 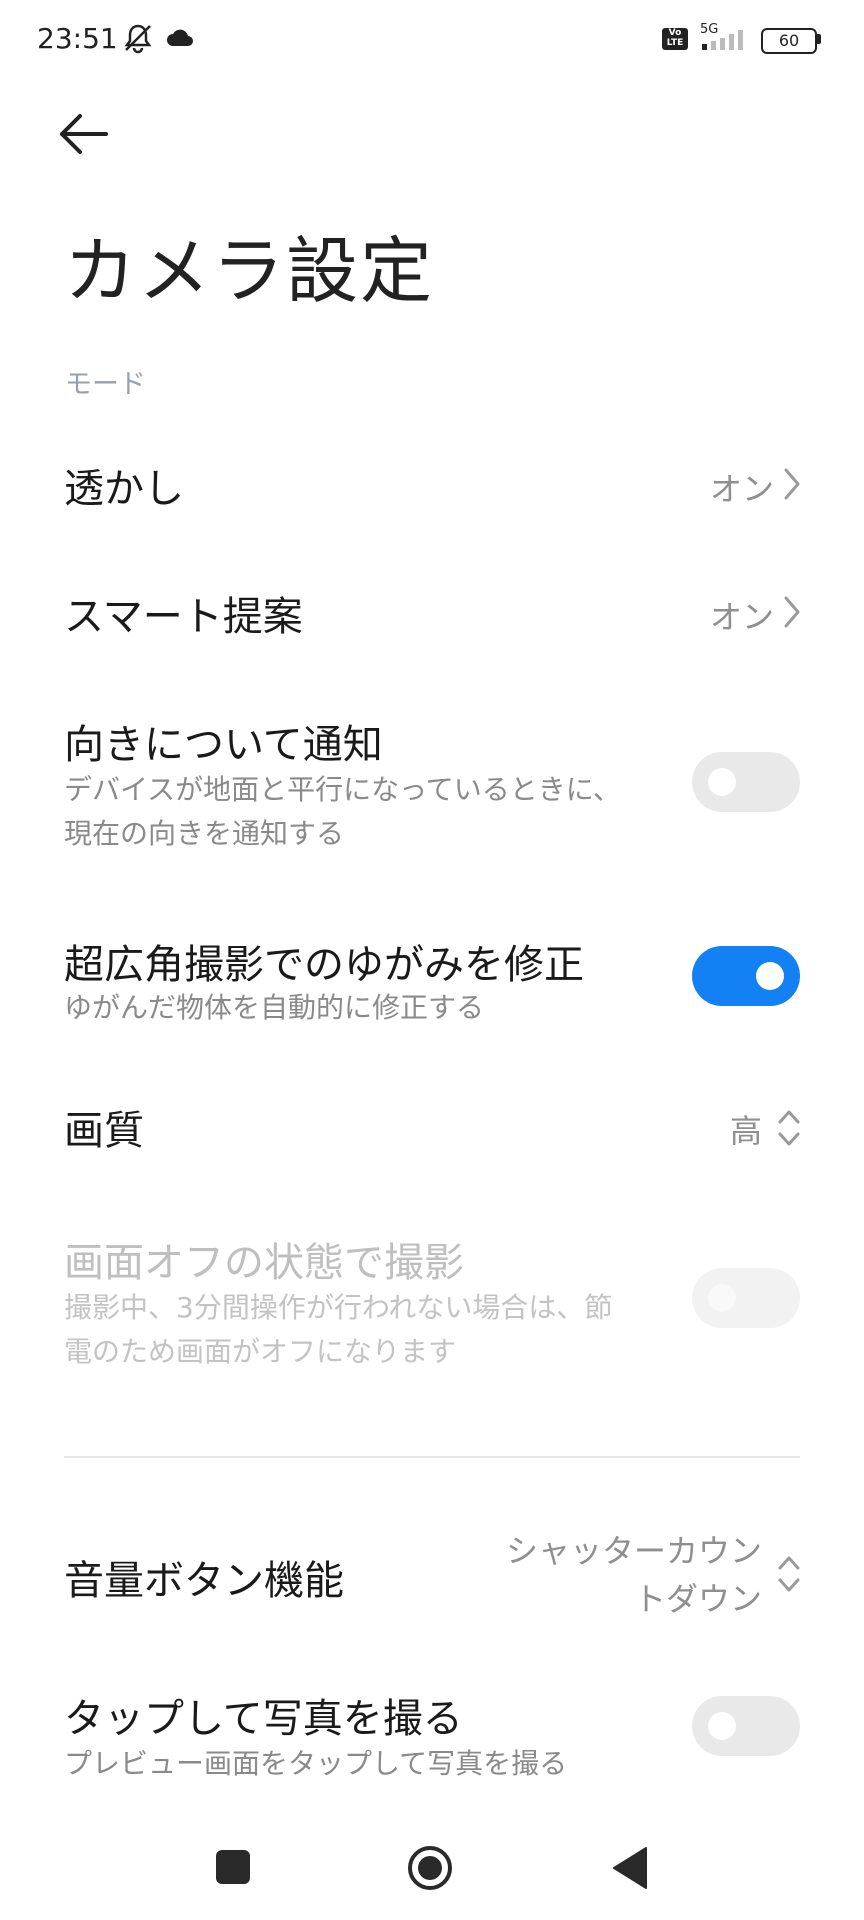 What do you see at coordinates (726, 42) in the screenshot?
I see `signal-icon` at bounding box center [726, 42].